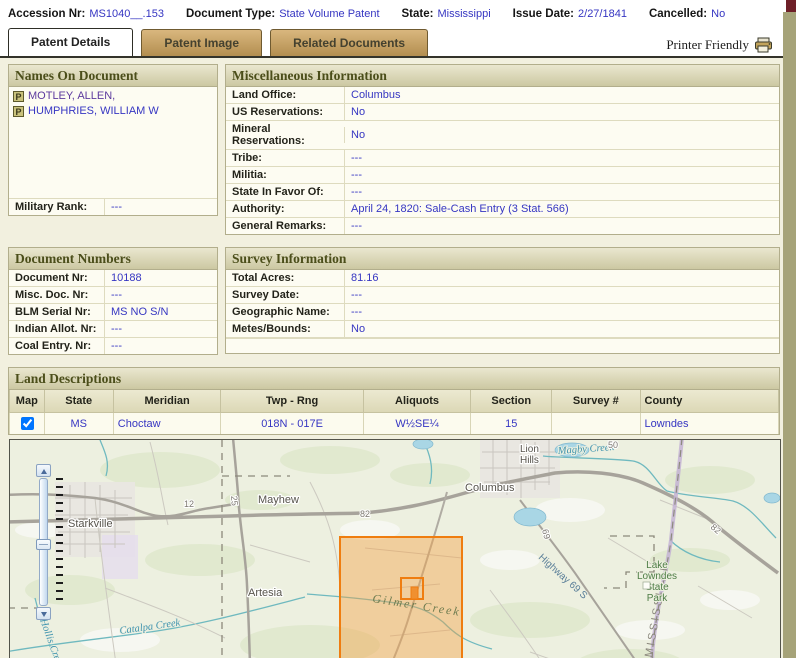 The image size is (796, 658). What do you see at coordinates (113, 76) in the screenshot?
I see `names-panel-title: Names On Document` at bounding box center [113, 76].